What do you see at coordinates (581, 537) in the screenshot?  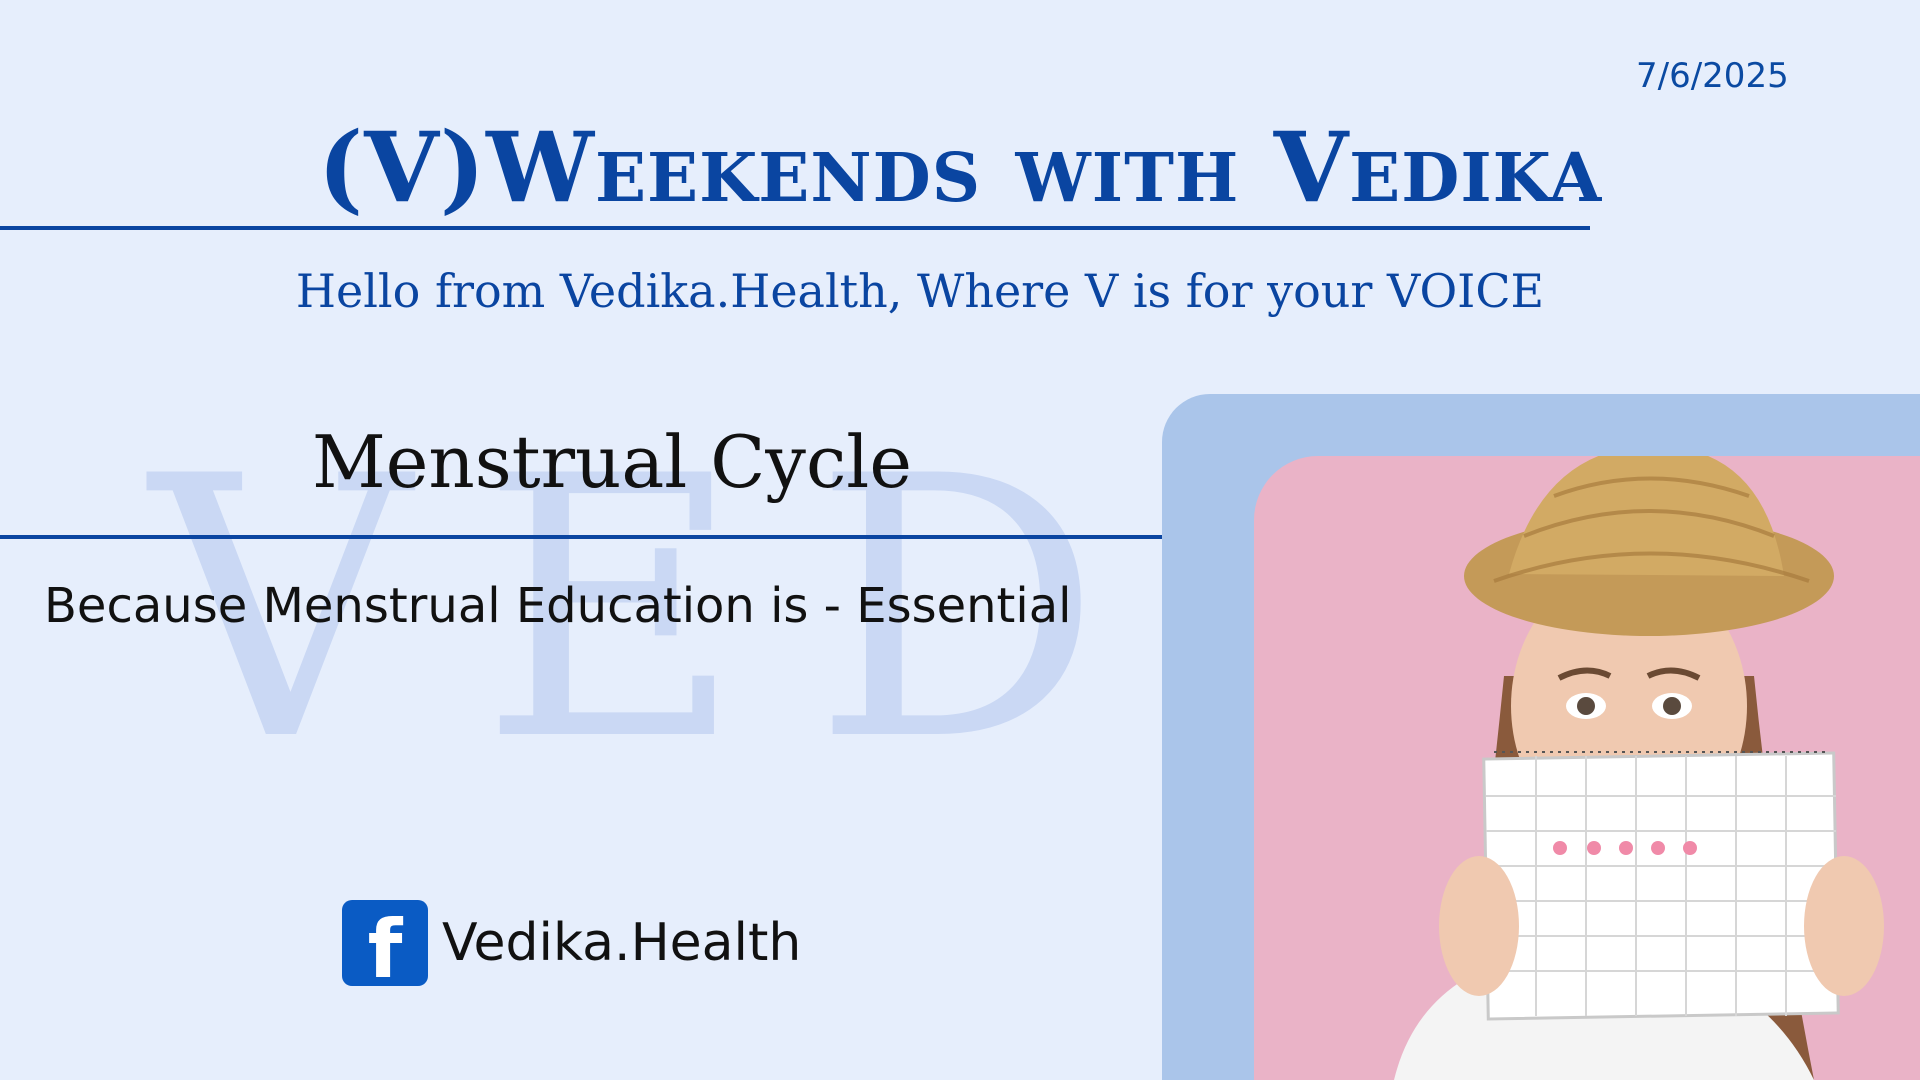 I see `topic-divider` at bounding box center [581, 537].